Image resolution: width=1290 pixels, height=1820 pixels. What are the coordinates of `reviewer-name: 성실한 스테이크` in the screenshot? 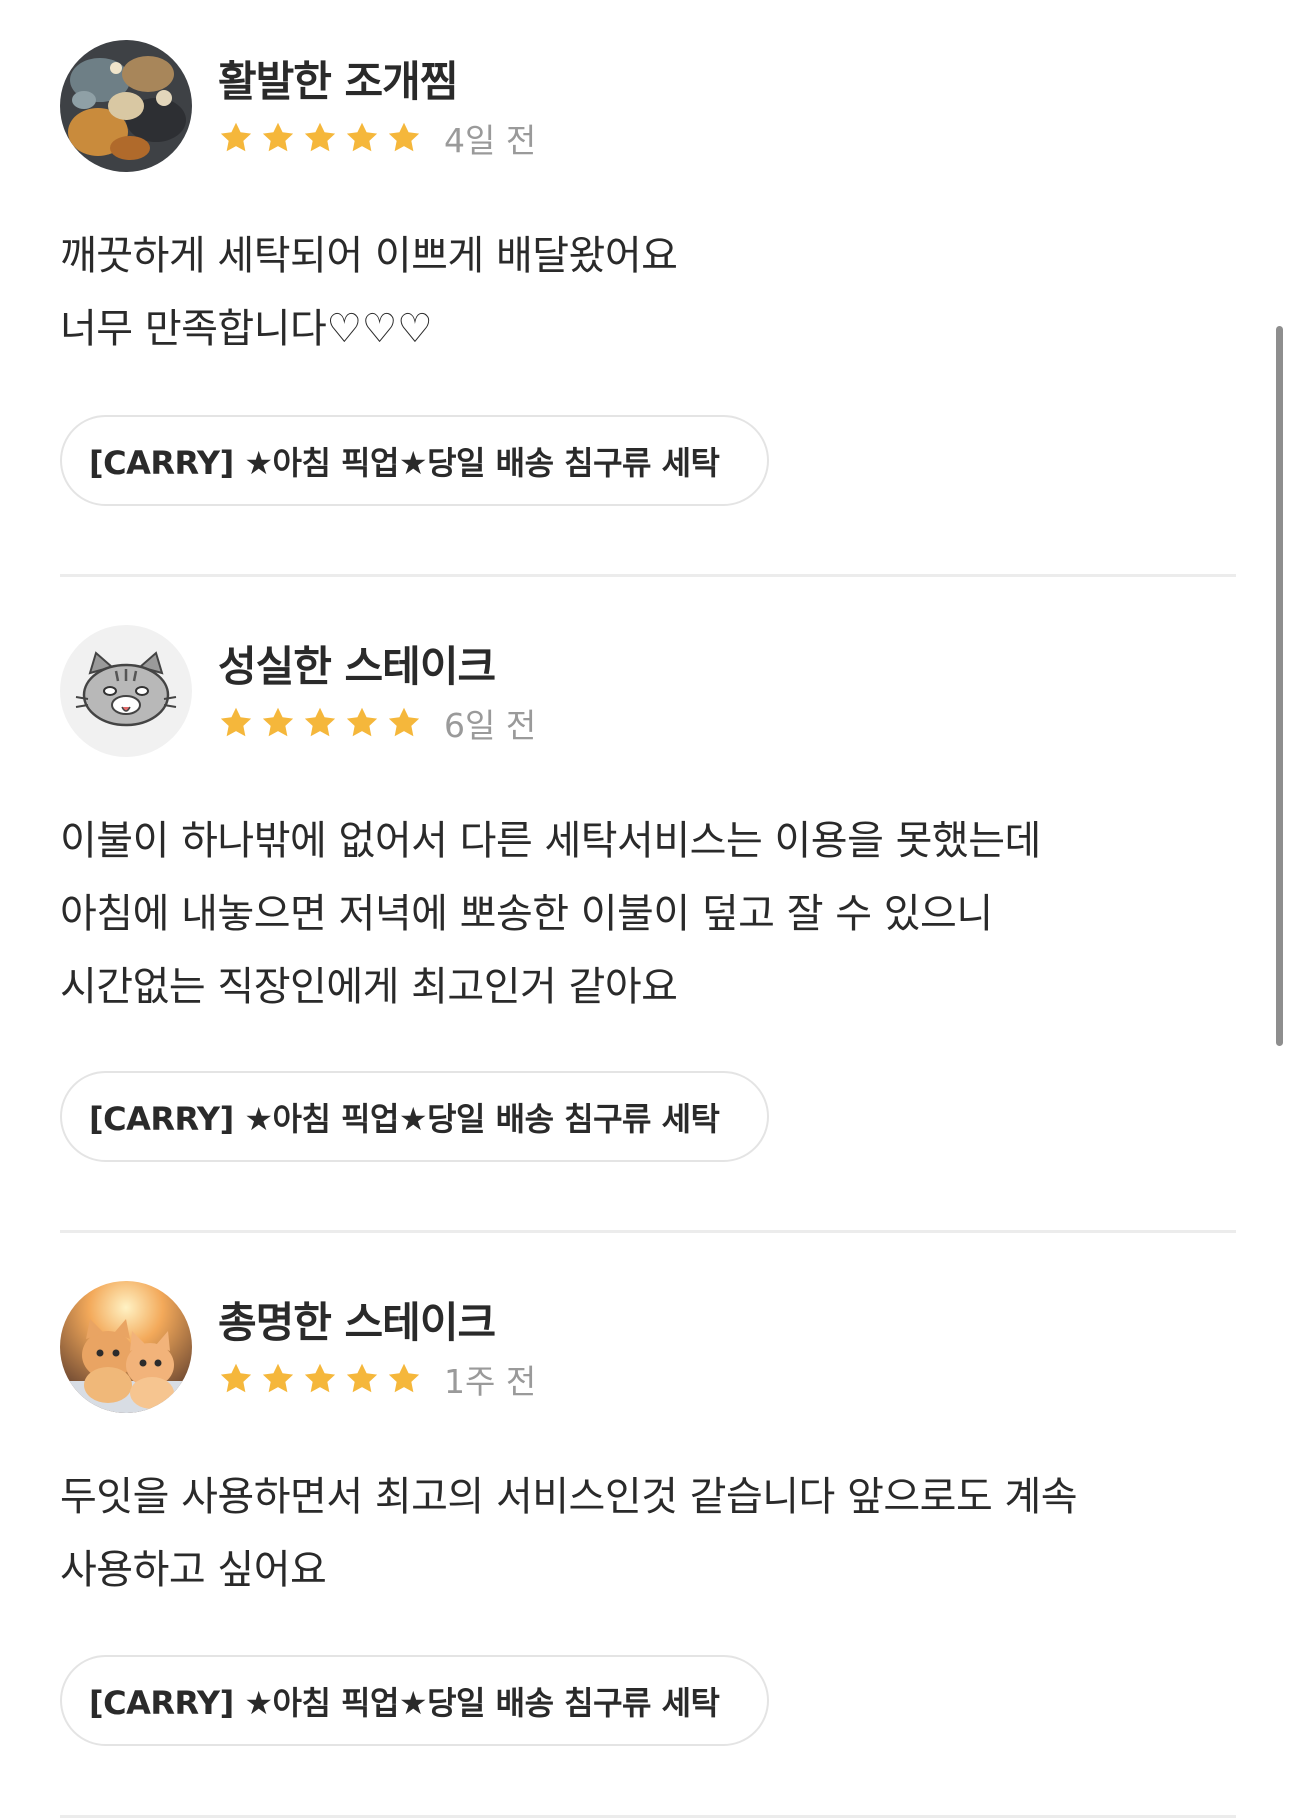 It's located at (357, 666).